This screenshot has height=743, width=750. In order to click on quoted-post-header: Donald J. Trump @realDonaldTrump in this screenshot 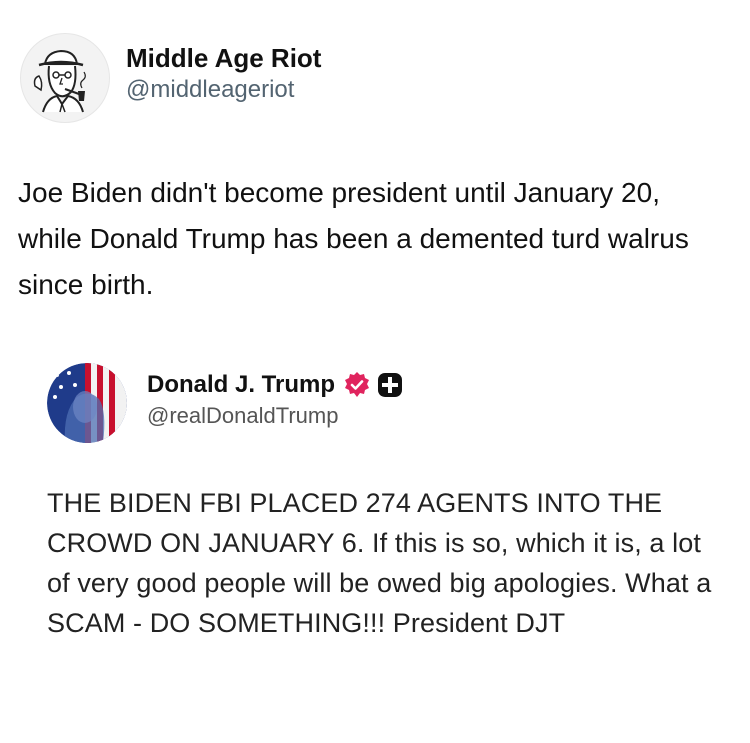, I will do `click(225, 403)`.